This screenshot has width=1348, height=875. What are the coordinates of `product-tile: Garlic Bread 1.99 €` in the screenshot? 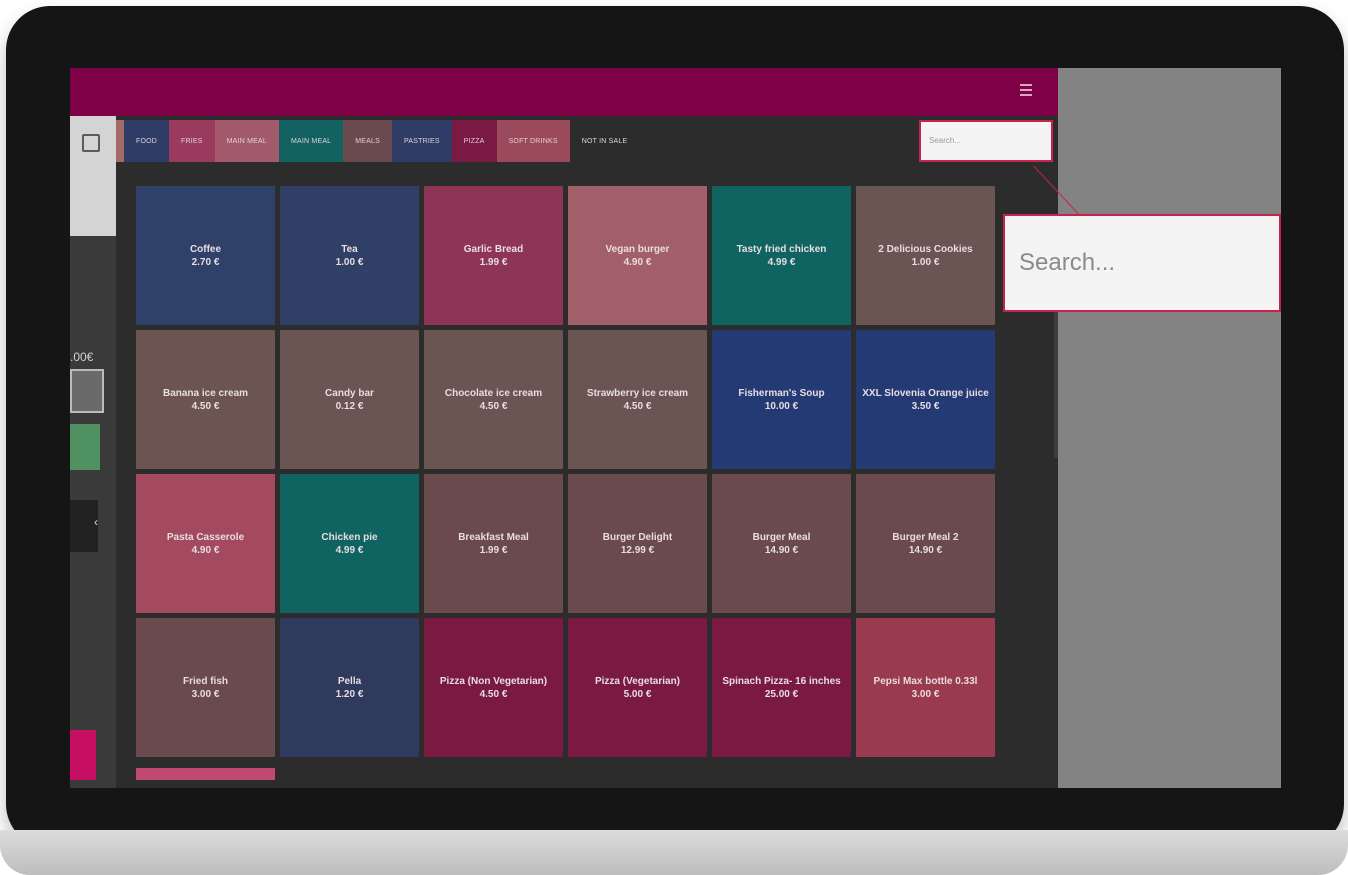 It's located at (493, 255).